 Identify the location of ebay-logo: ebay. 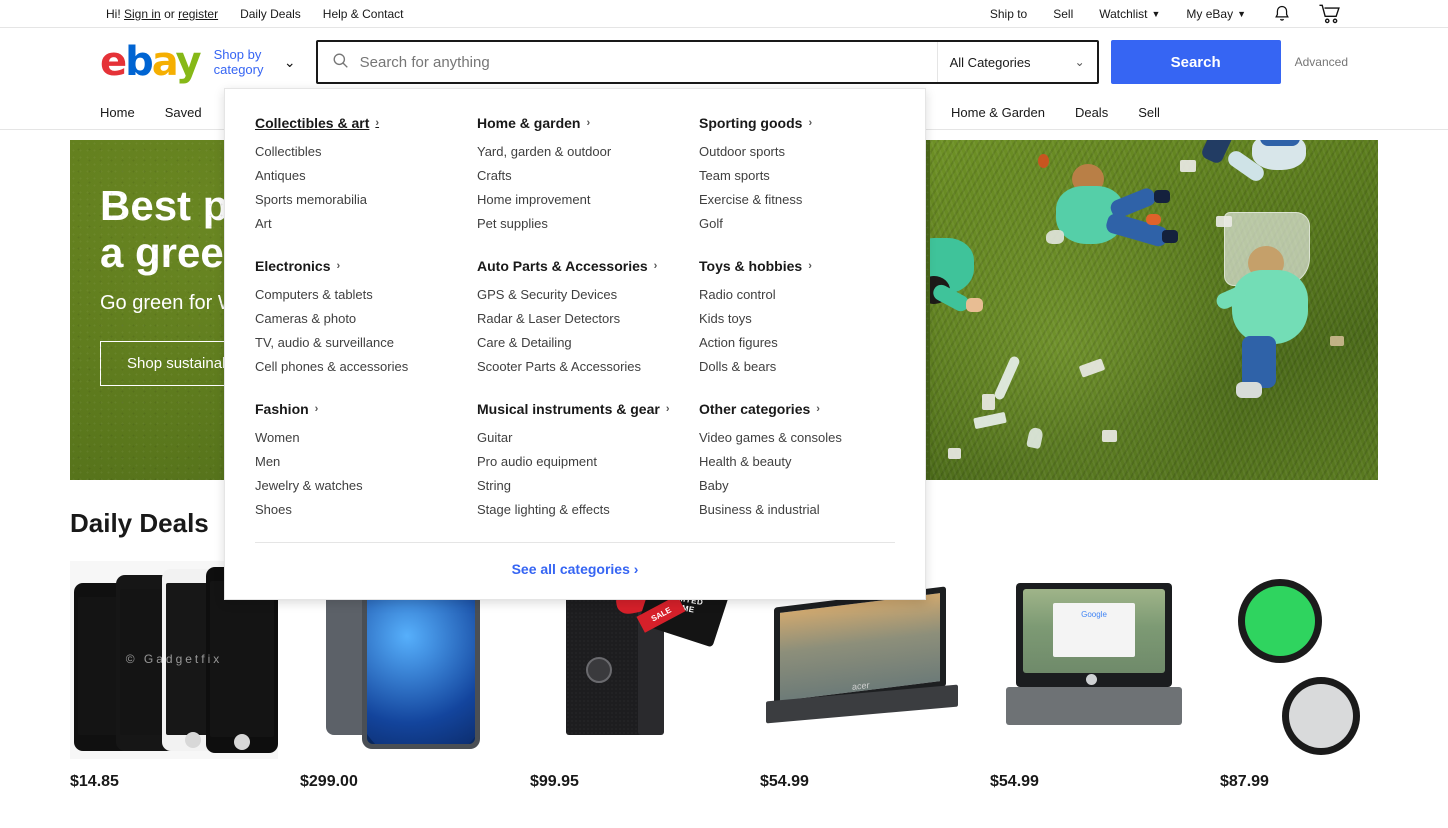
(151, 62).